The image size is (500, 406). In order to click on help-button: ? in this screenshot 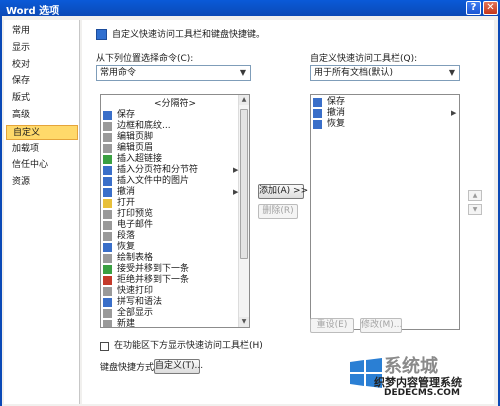, I will do `click(473, 8)`.